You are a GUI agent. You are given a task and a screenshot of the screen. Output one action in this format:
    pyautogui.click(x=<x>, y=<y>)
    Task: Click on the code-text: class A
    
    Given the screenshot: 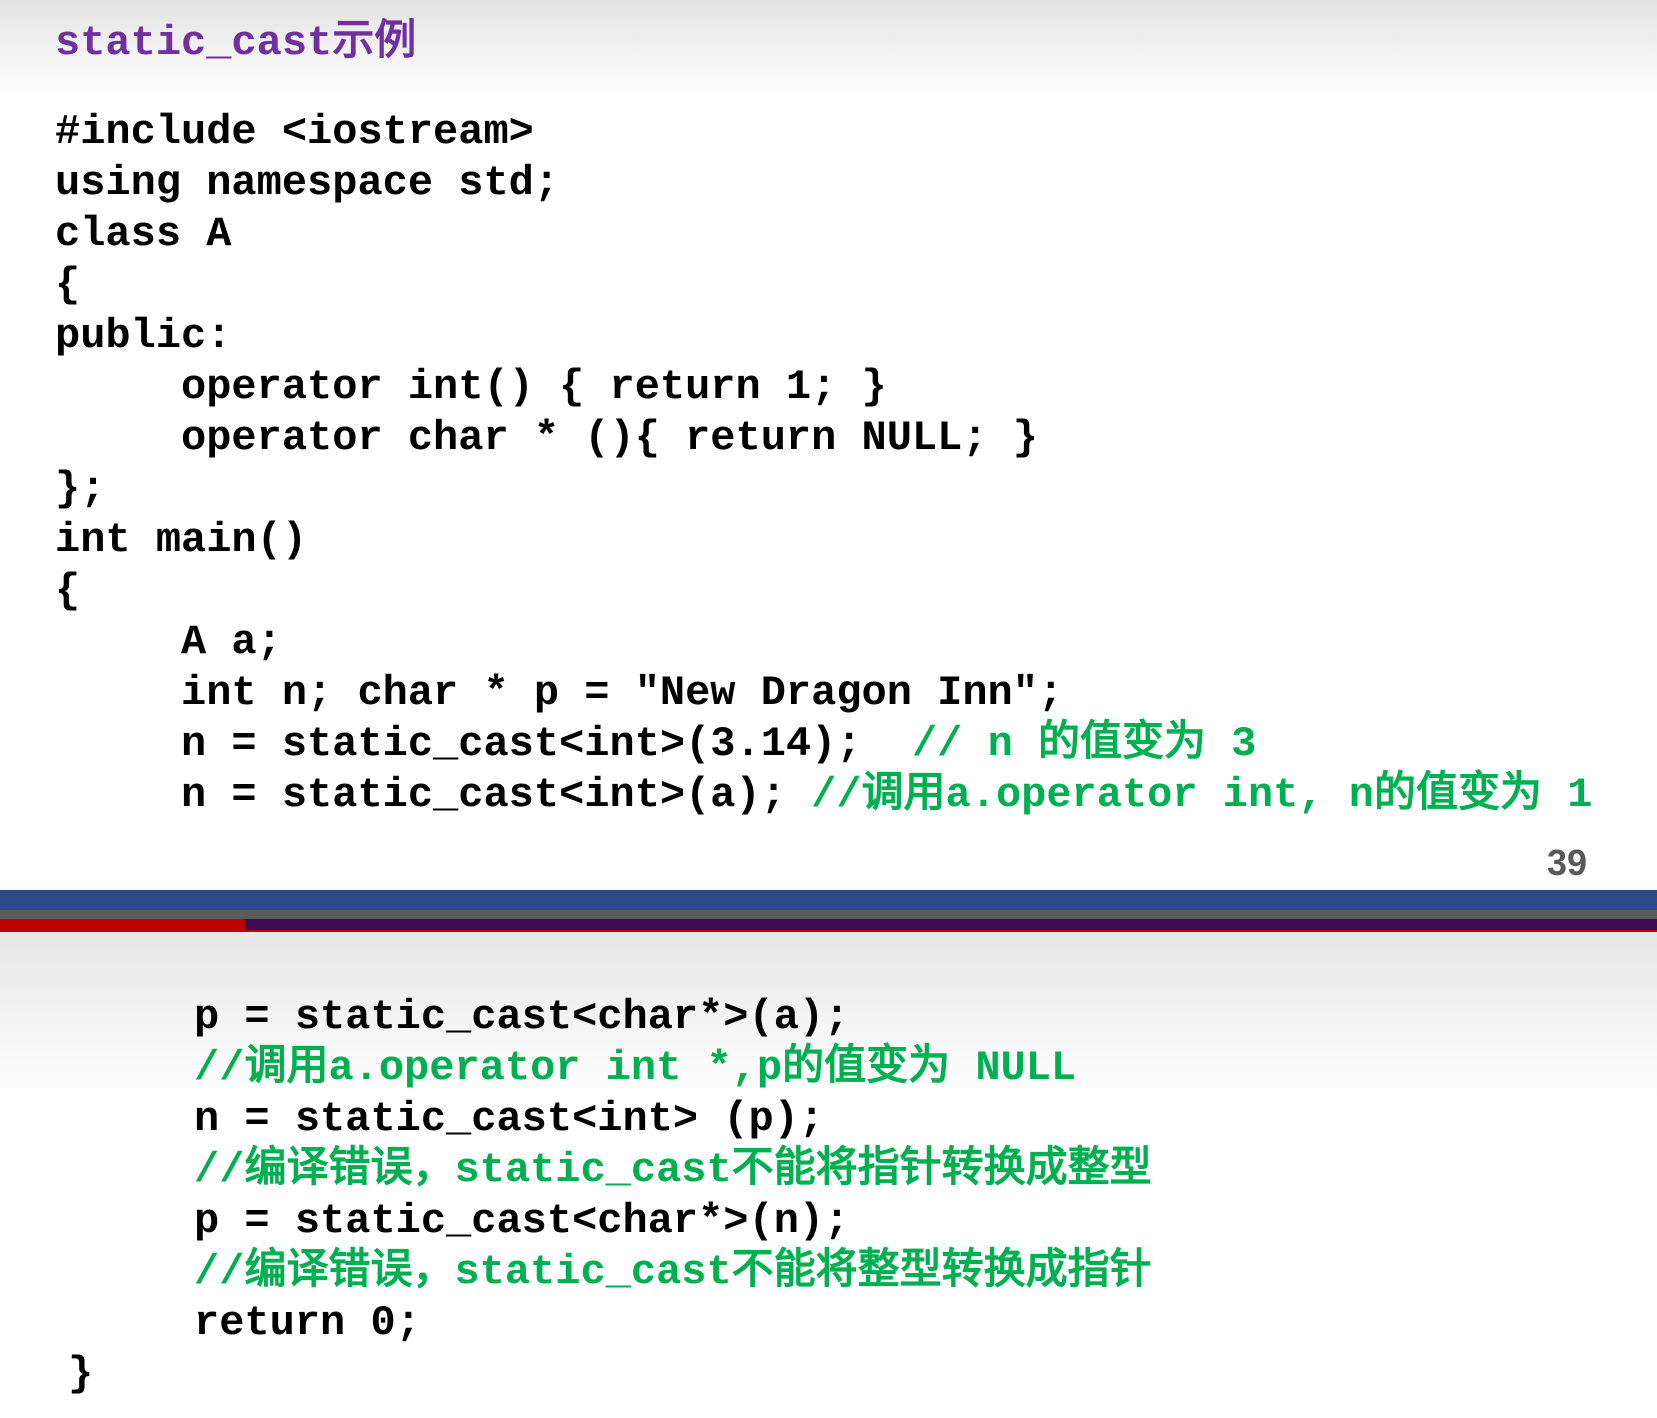 What is the action you would take?
    pyautogui.click(x=143, y=234)
    